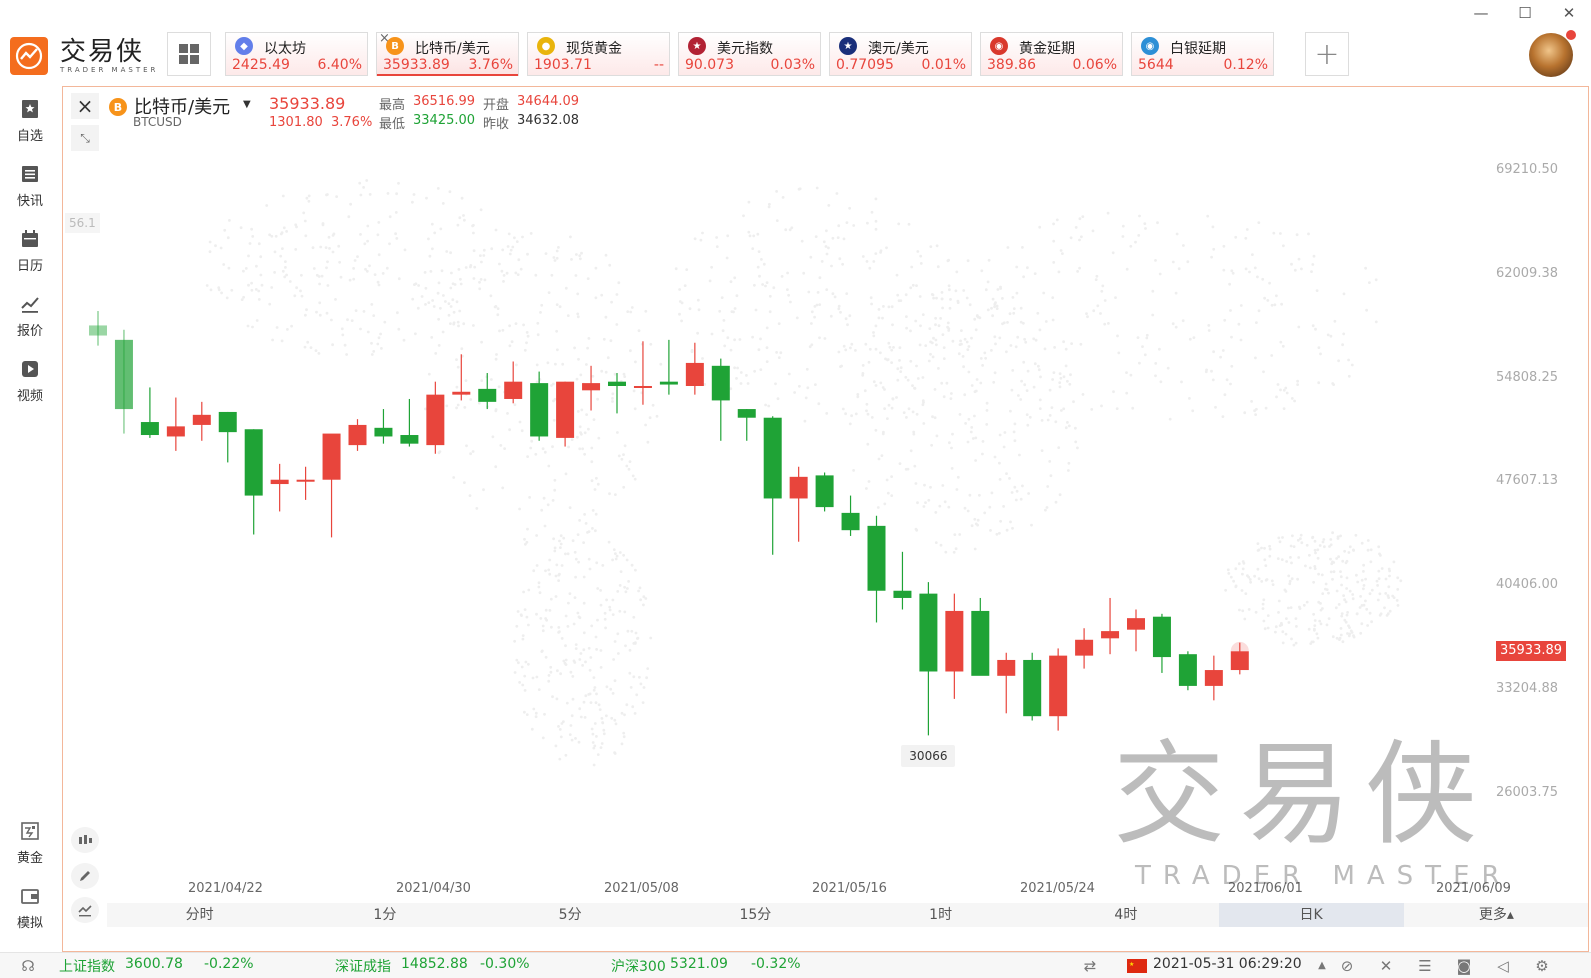 The height and width of the screenshot is (978, 1591). What do you see at coordinates (1202, 54) in the screenshot?
I see `quote-tab: ◉ 白银延期 5644 0.12%` at bounding box center [1202, 54].